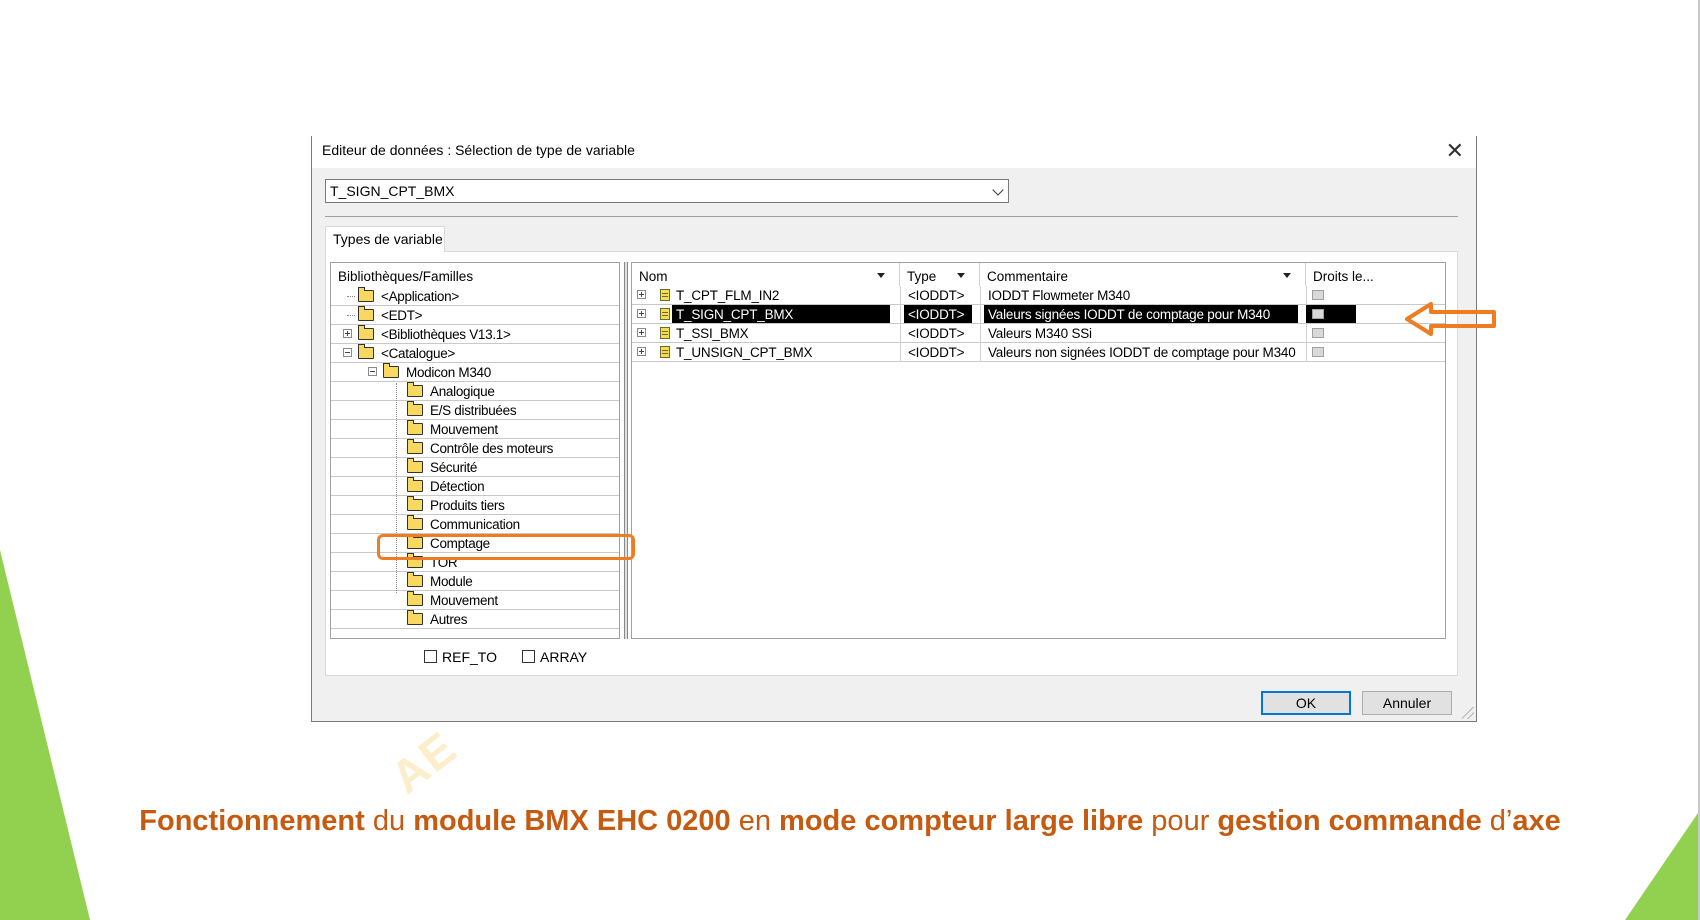 This screenshot has width=1700, height=920. Describe the element at coordinates (475, 353) in the screenshot. I see `tree-item: <Catalogue>` at that location.